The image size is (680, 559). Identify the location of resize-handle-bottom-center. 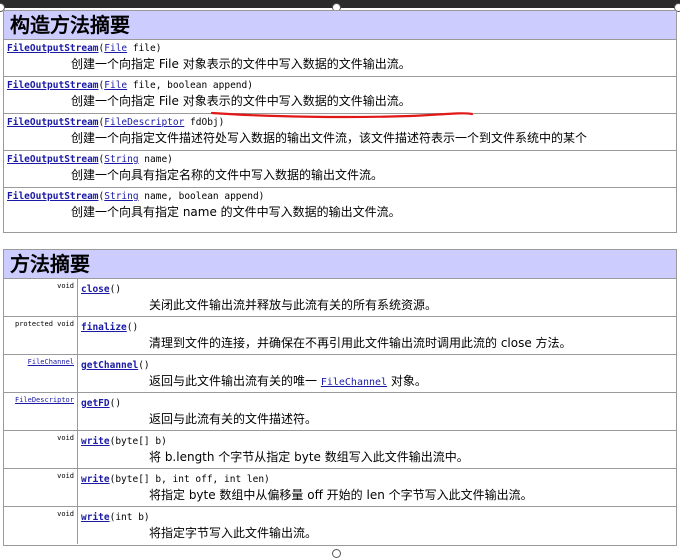
(336, 553).